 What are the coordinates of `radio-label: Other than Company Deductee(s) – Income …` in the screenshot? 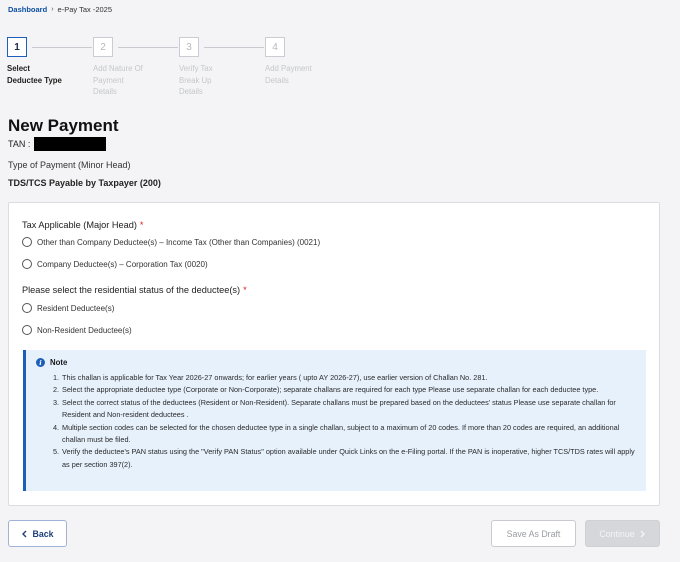 It's located at (179, 242).